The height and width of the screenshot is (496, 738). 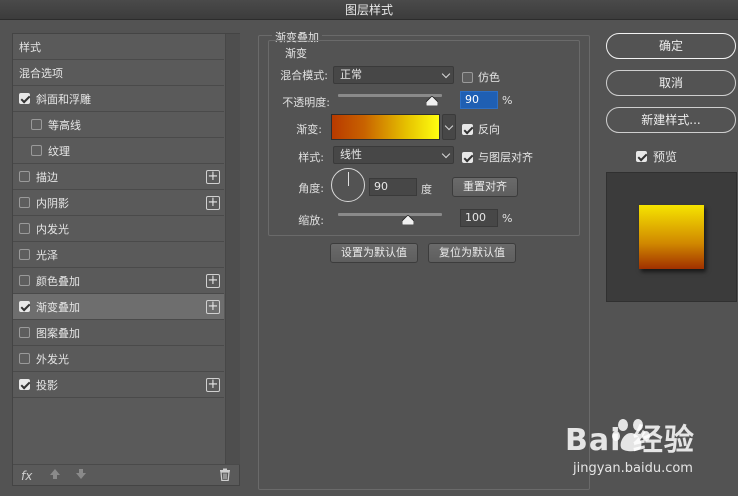 What do you see at coordinates (118, 255) in the screenshot?
I see `sidebar-item: 光泽` at bounding box center [118, 255].